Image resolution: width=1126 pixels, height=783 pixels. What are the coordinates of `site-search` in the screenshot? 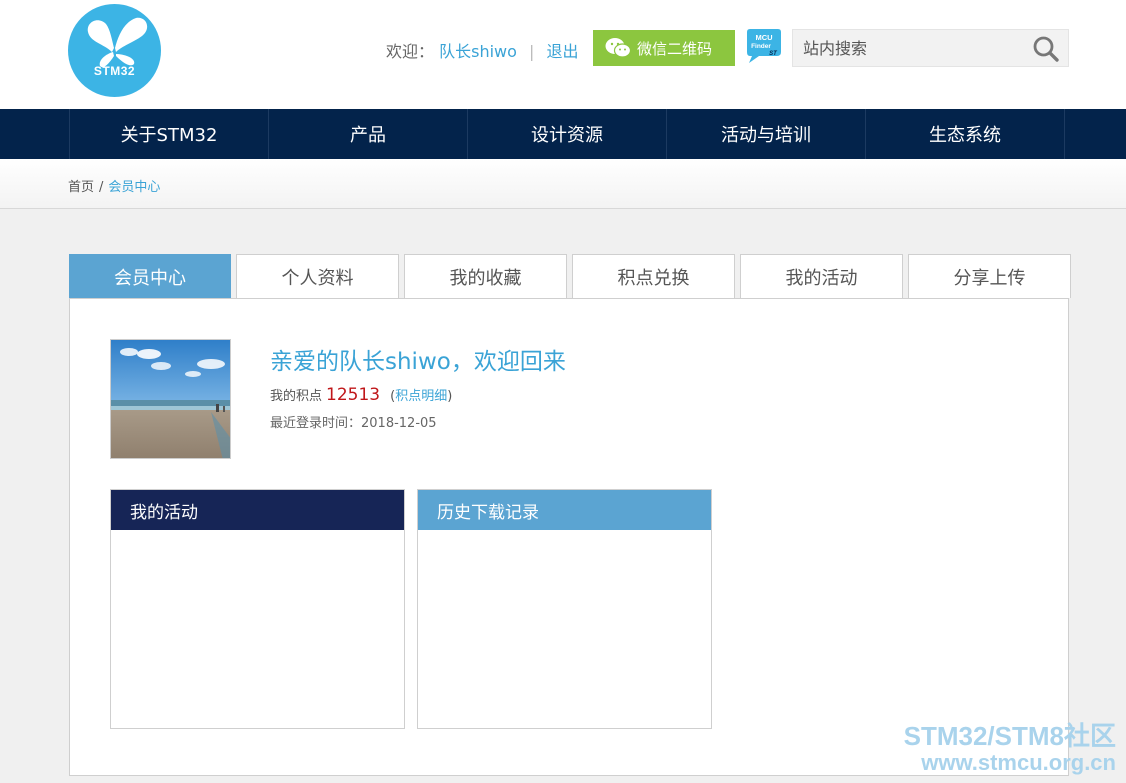 It's located at (930, 48).